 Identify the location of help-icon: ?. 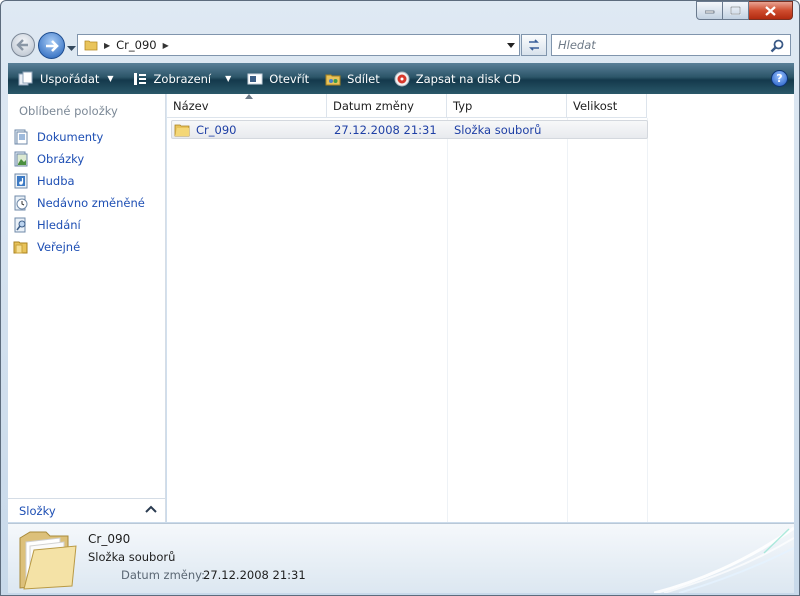
(779, 78).